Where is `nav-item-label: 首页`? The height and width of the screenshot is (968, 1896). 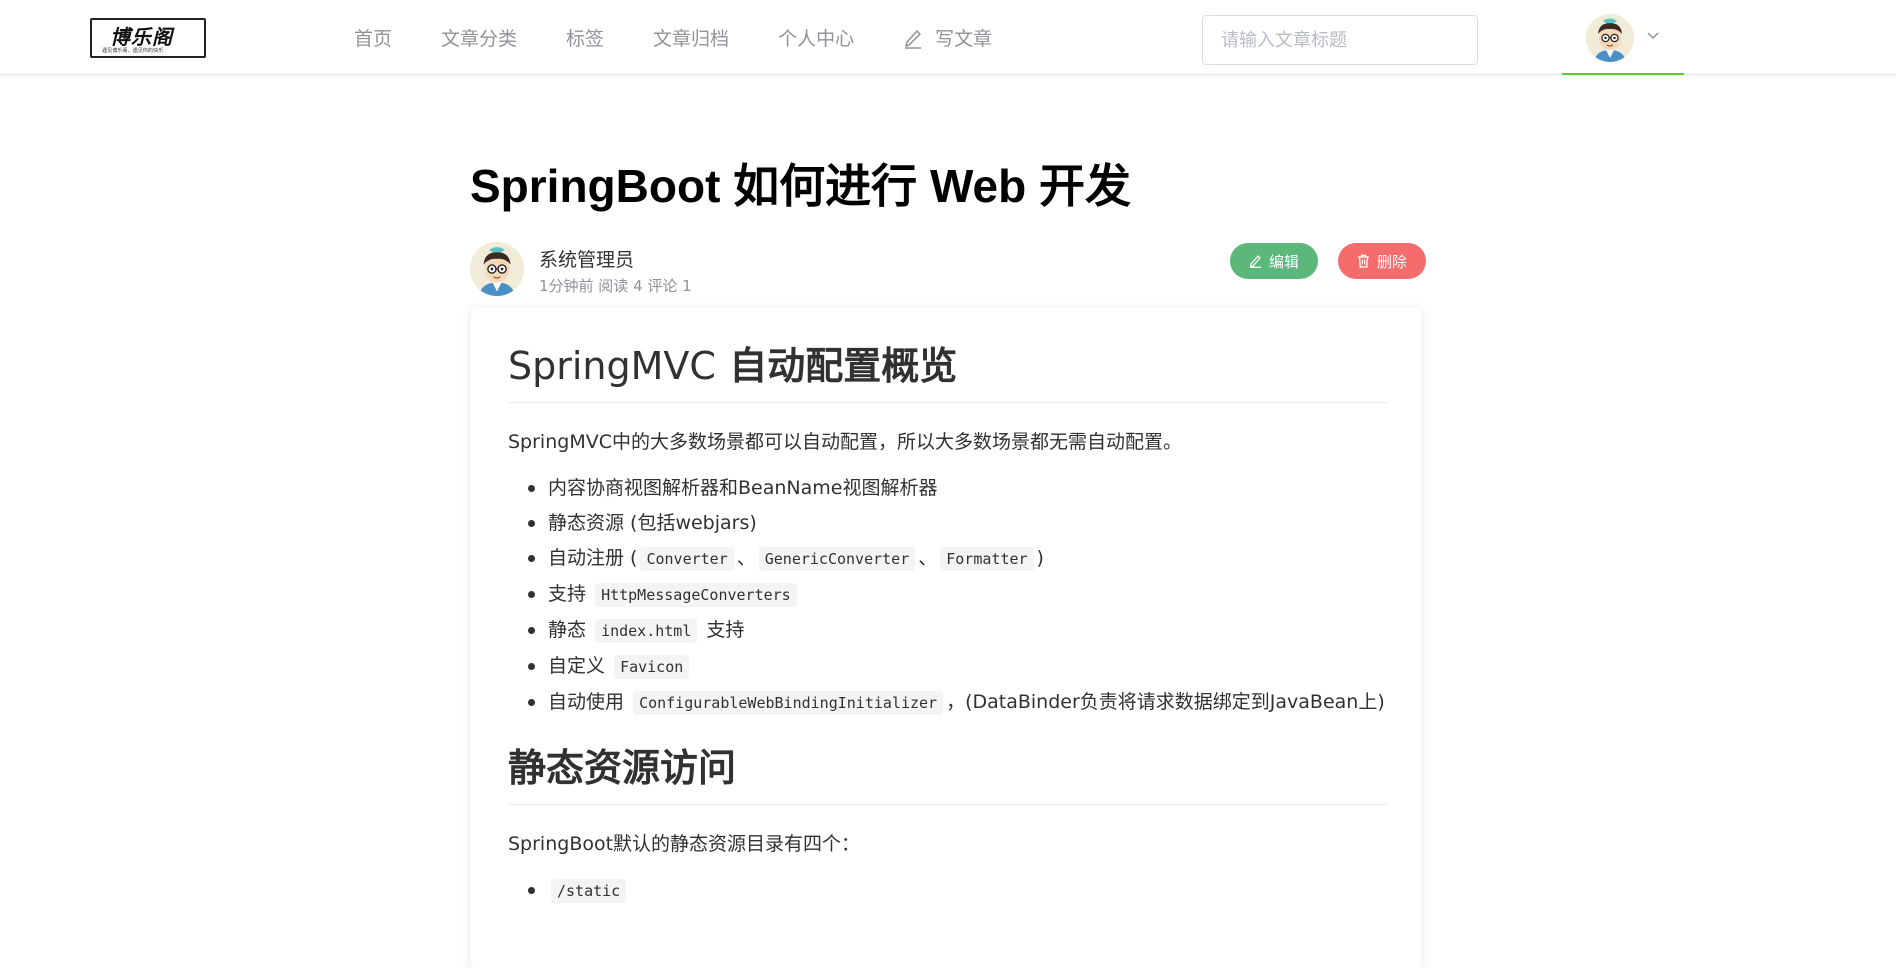
nav-item-label: 首页 is located at coordinates (373, 39).